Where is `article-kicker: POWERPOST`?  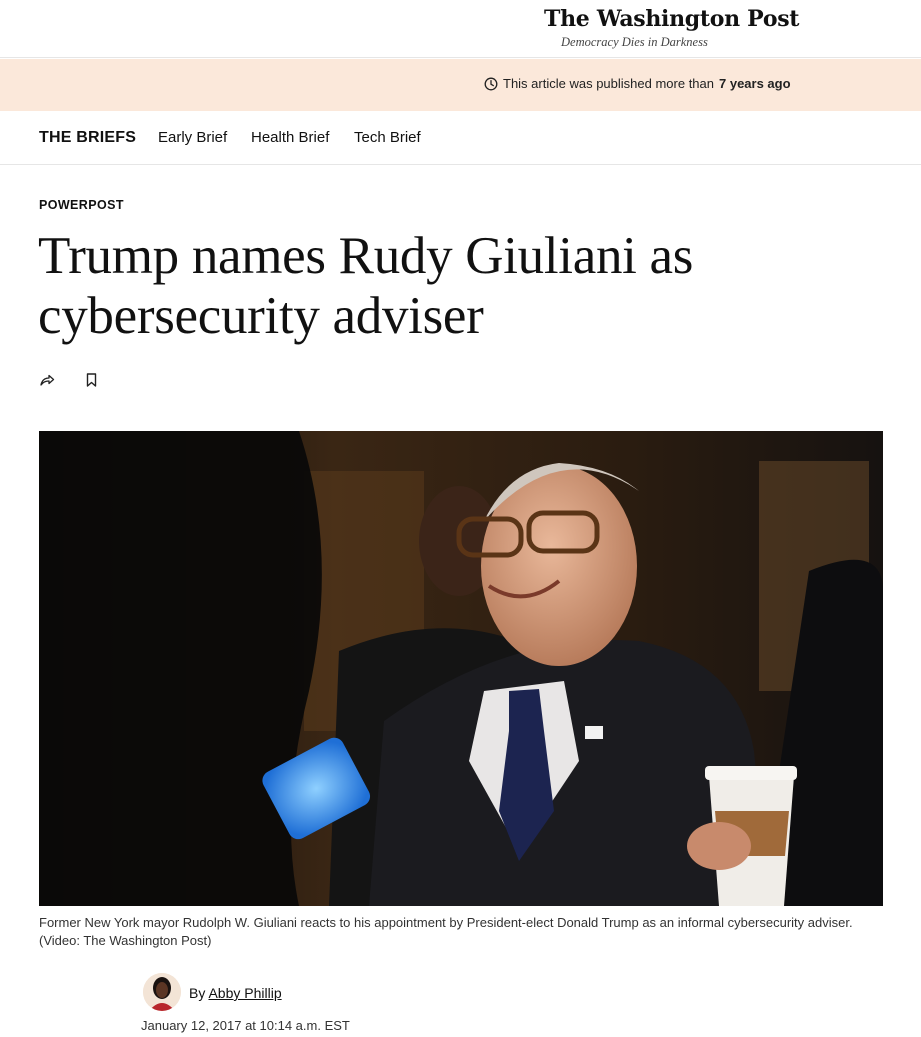 article-kicker: POWERPOST is located at coordinates (81, 205).